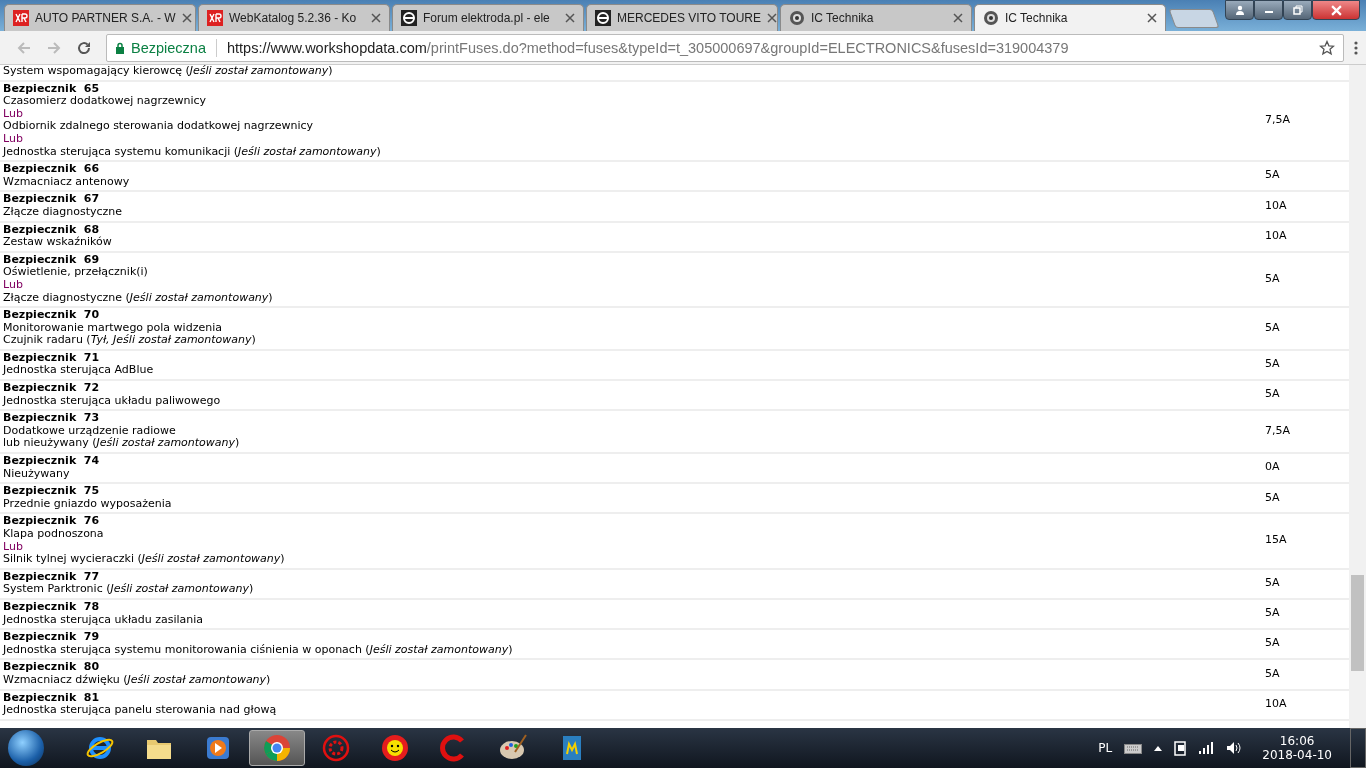 This screenshot has width=1366, height=768. I want to click on menu-icon, so click(1356, 47).